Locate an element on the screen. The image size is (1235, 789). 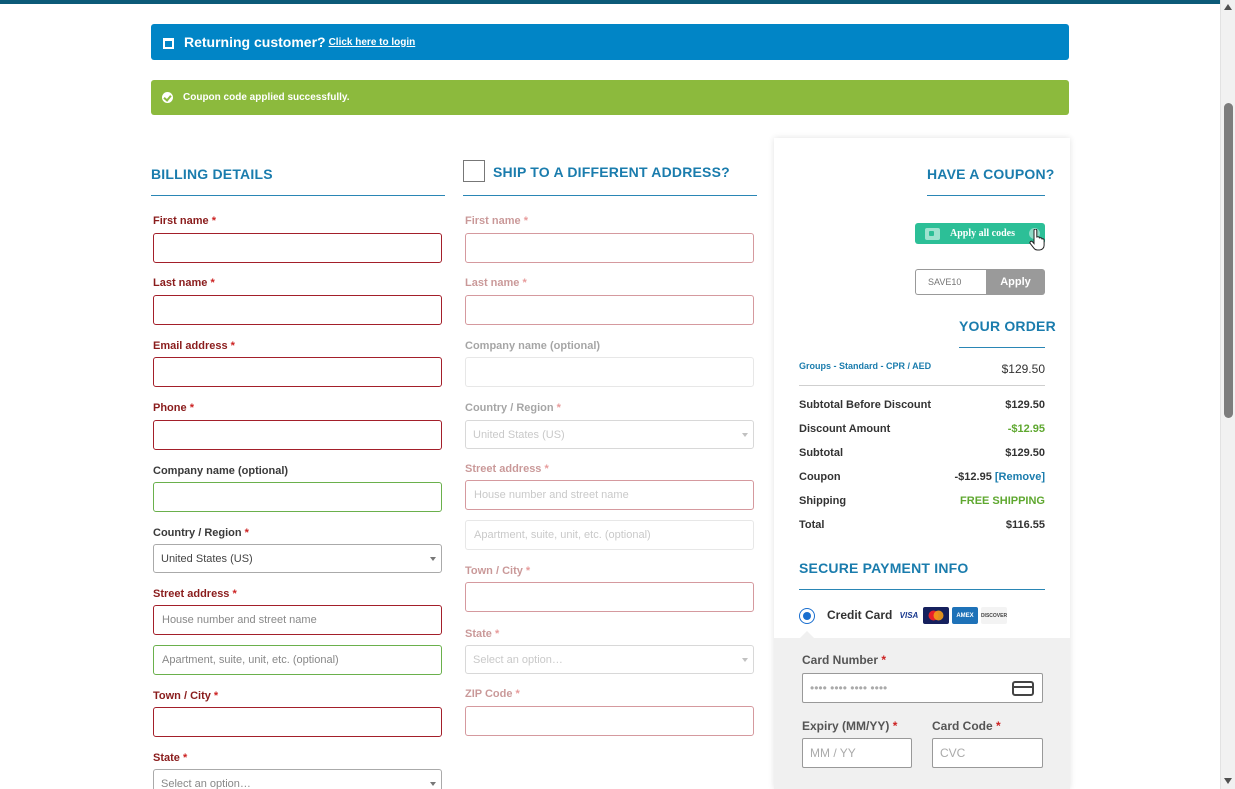
billing-email-input is located at coordinates (297, 372).